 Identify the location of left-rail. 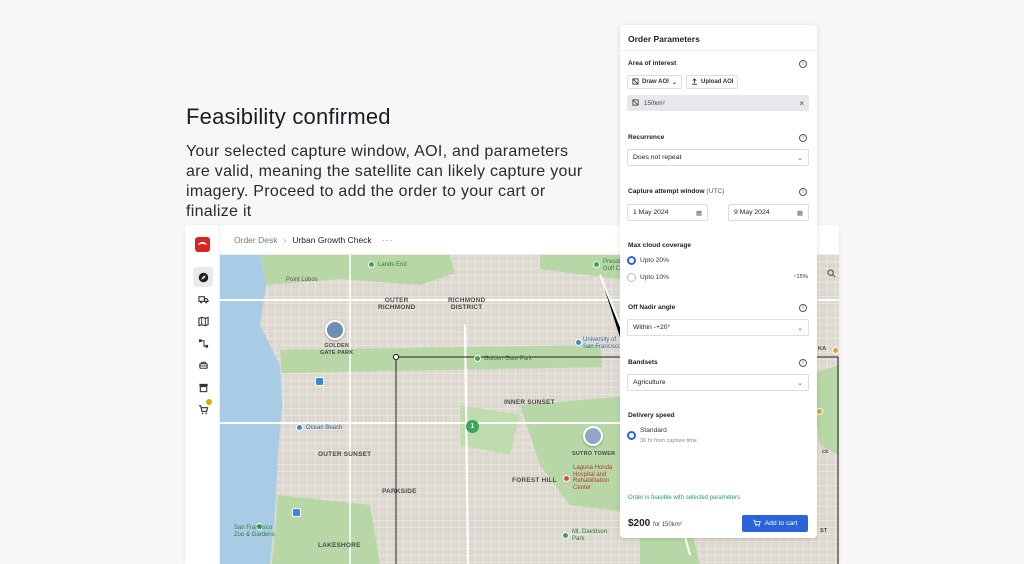
(202, 394).